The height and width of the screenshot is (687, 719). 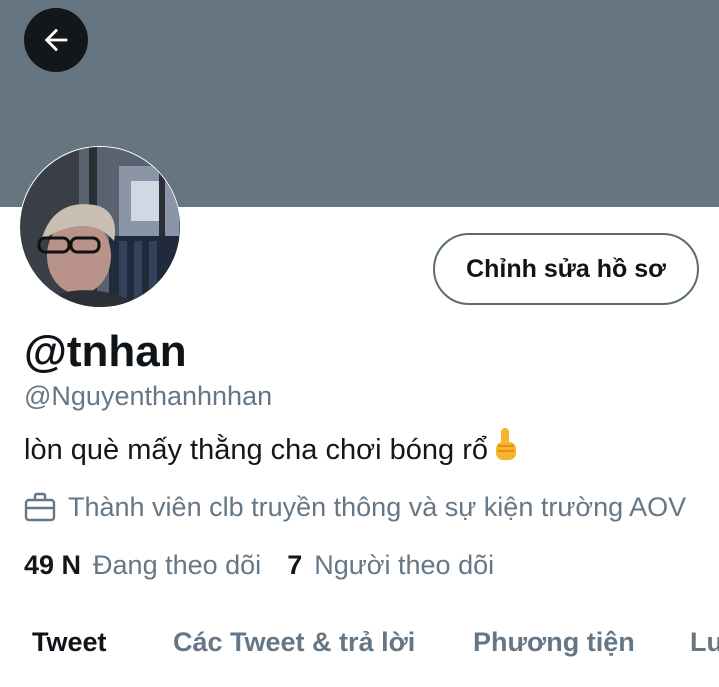 I want to click on tab-likes: Lu, so click(x=704, y=642).